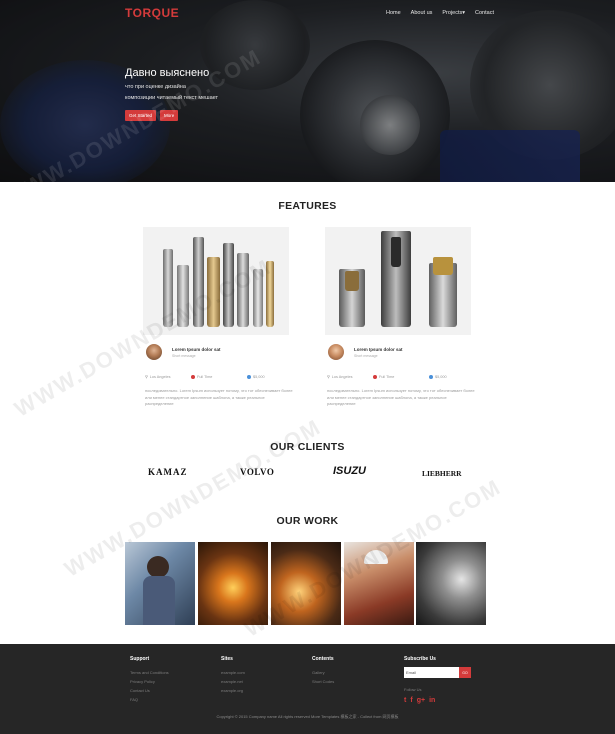  What do you see at coordinates (169, 115) in the screenshot?
I see `more-button: More` at bounding box center [169, 115].